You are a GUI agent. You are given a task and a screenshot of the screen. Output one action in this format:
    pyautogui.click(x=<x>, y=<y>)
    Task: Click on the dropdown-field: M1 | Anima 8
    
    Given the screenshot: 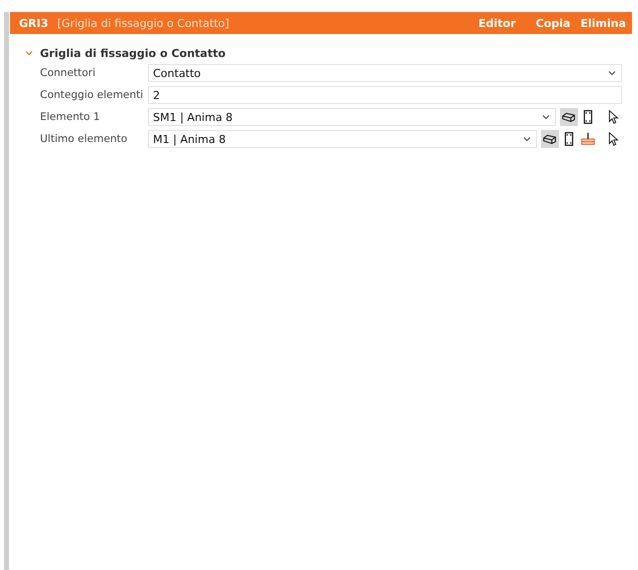 What is the action you would take?
    pyautogui.click(x=342, y=139)
    